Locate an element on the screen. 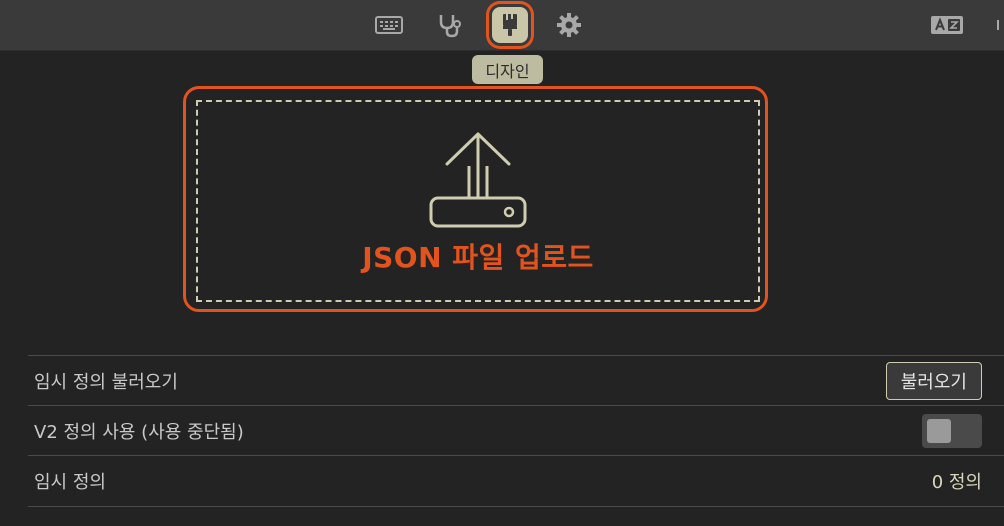 Image resolution: width=1004 pixels, height=526 pixels. load-button: 불러오기 is located at coordinates (933, 380).